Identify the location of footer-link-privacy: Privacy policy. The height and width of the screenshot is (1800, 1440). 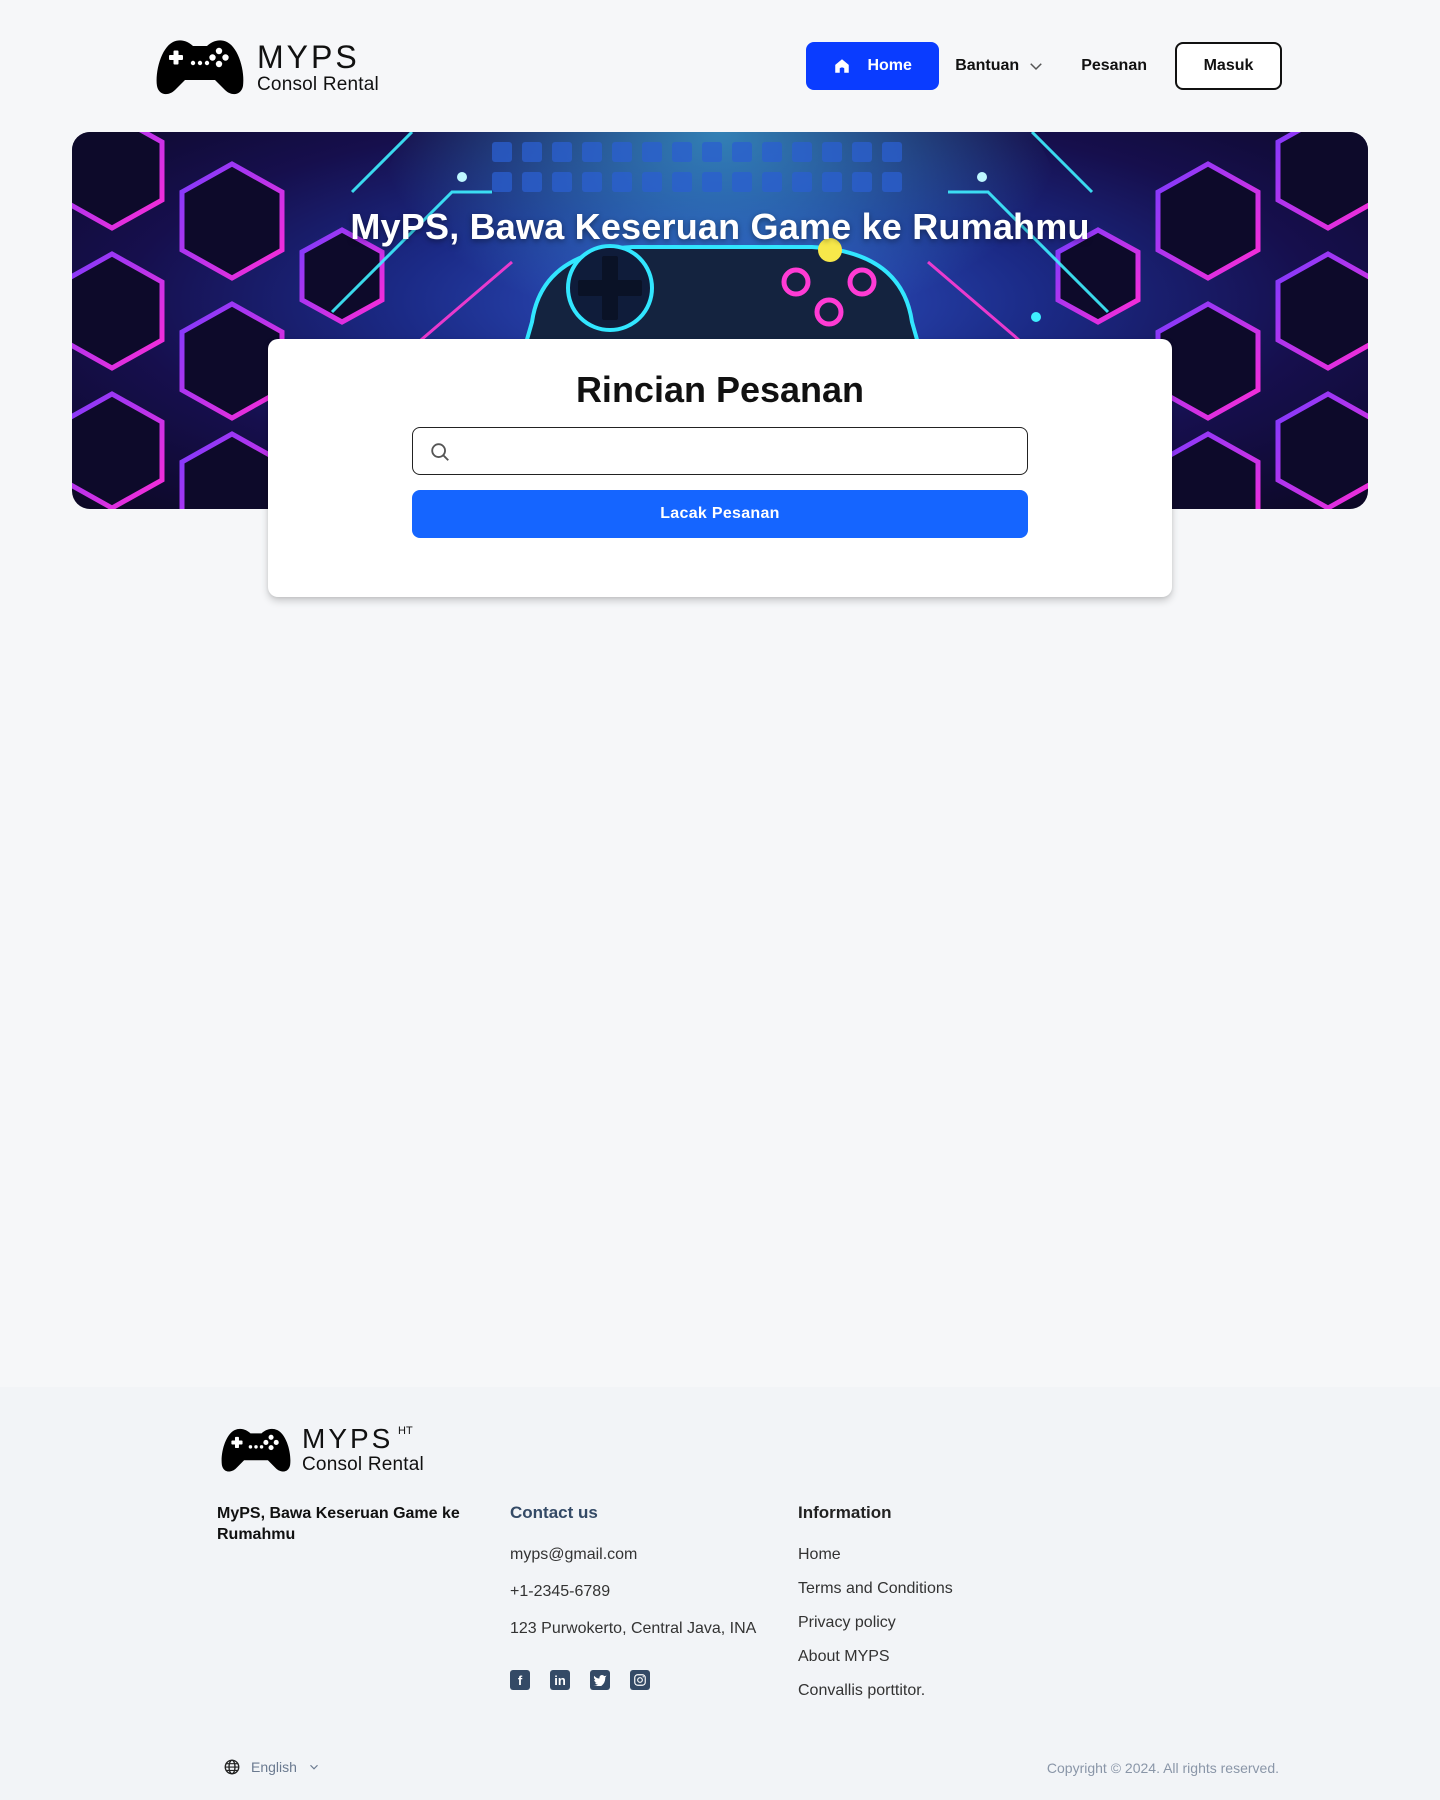
(875, 1629).